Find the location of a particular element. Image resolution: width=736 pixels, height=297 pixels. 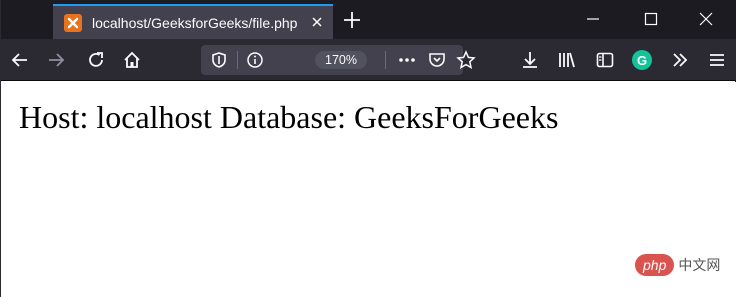

close-window-icon is located at coordinates (706, 19).